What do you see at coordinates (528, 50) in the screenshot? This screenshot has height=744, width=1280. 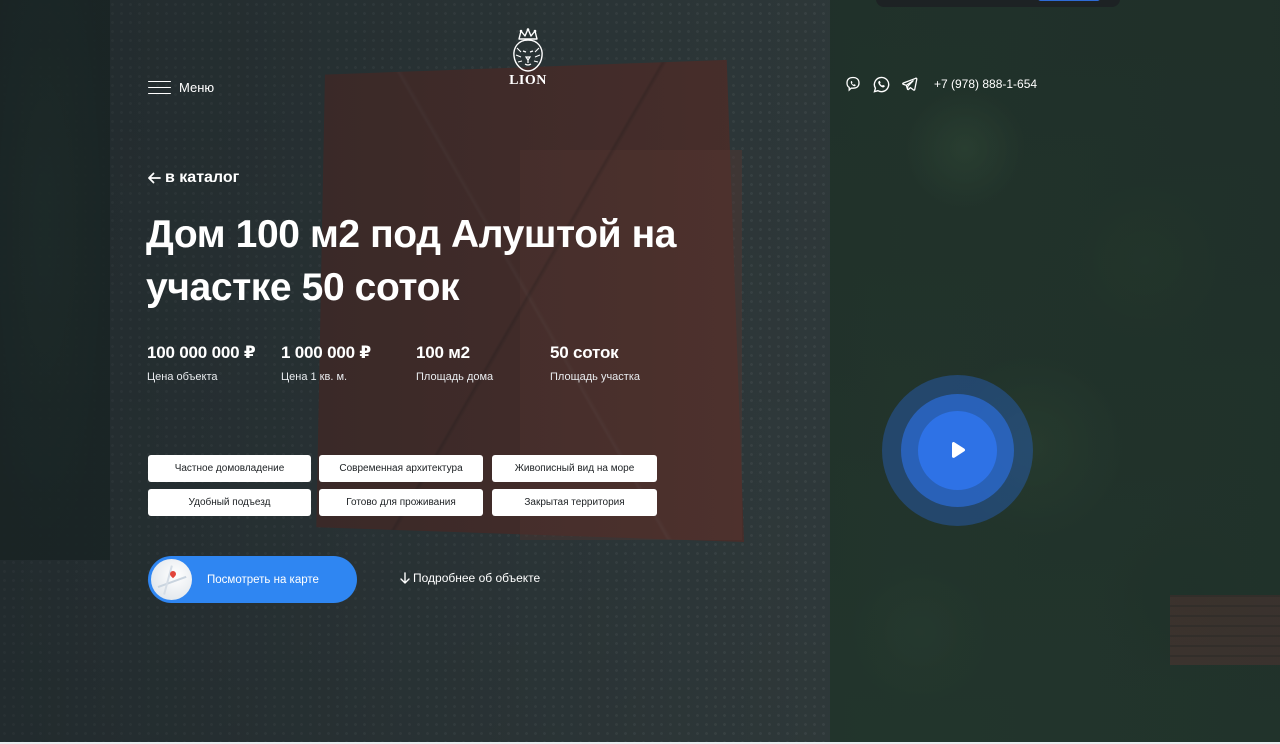 I see `lion-crown-icon` at bounding box center [528, 50].